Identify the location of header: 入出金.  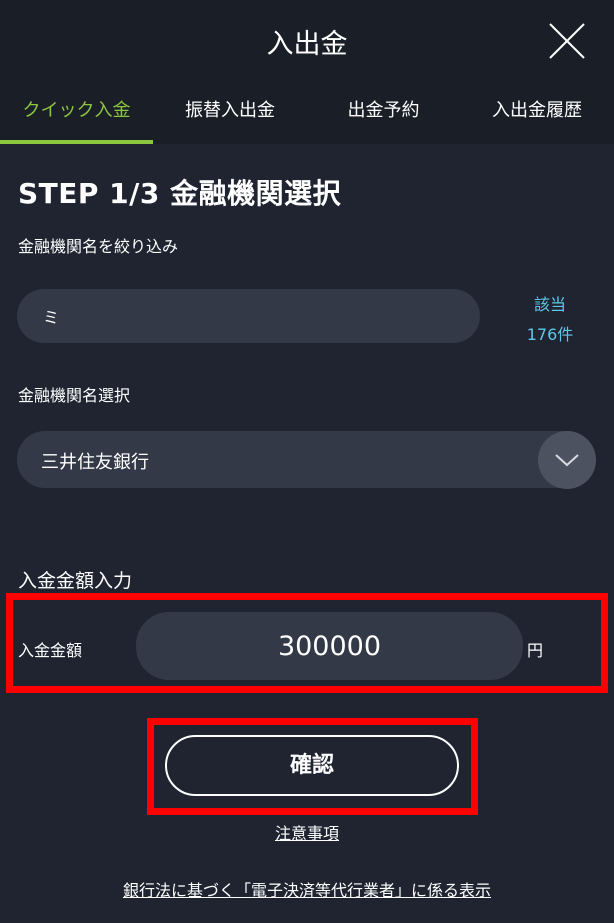
(307, 40).